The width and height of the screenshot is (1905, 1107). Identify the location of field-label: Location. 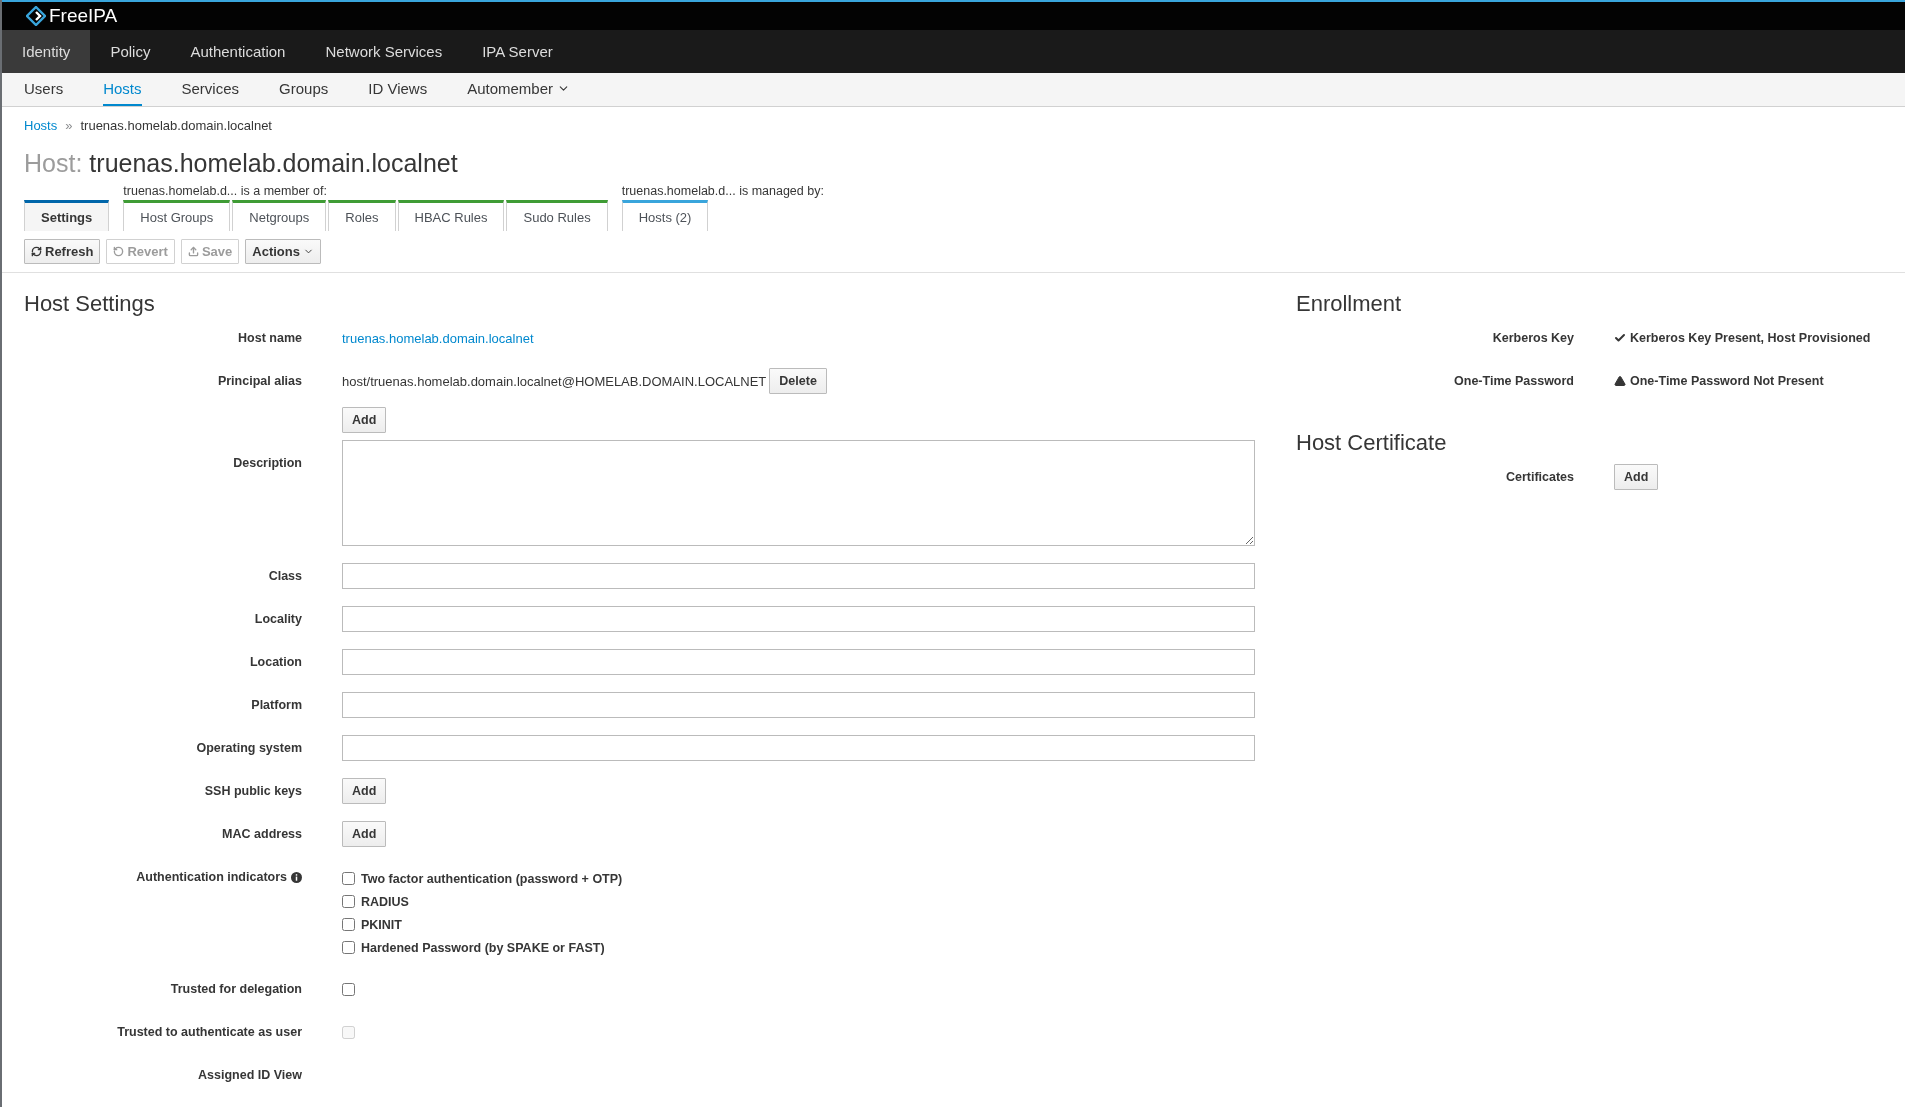
(275, 662).